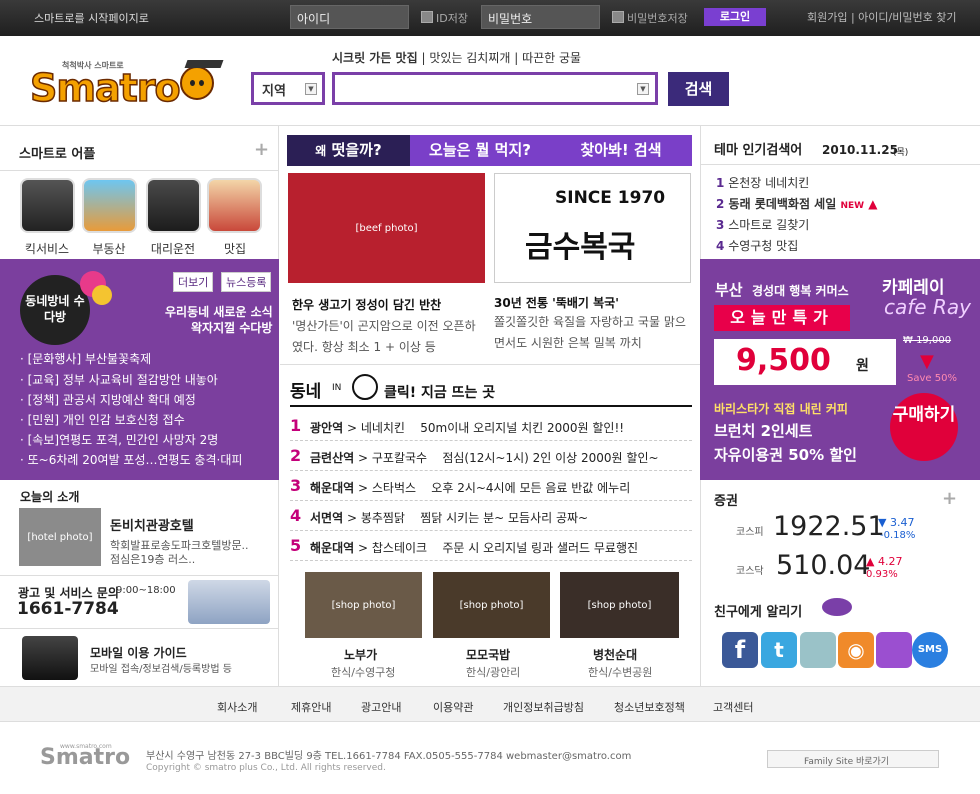  What do you see at coordinates (762, 224) in the screenshot?
I see `keyword-item: 3 스마트로 길찾기` at bounding box center [762, 224].